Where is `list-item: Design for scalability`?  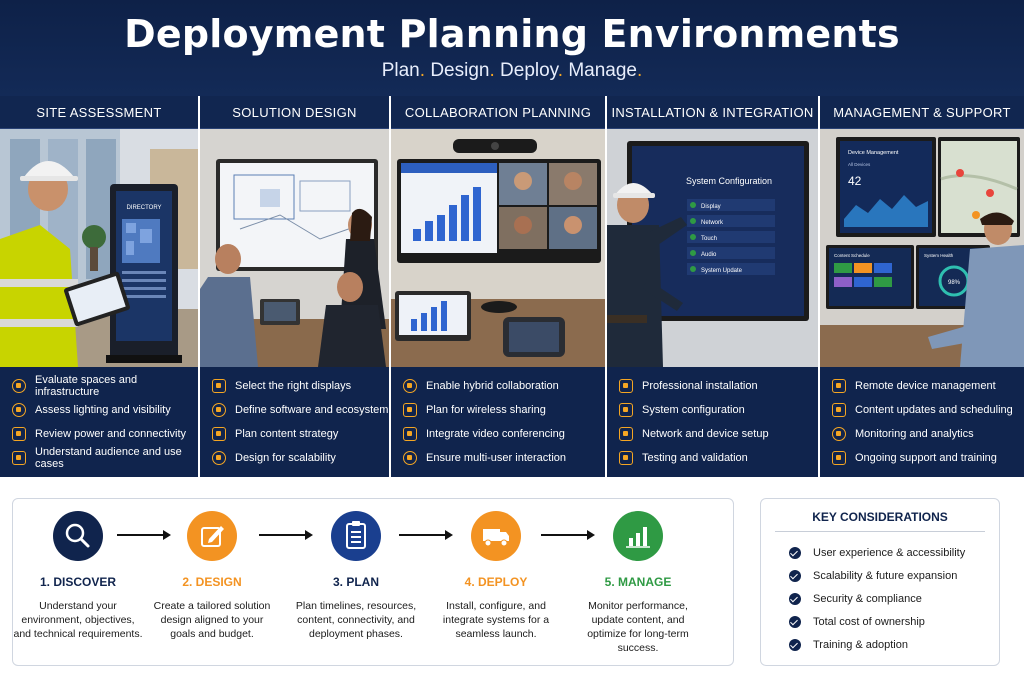
list-item: Design for scalability is located at coordinates (294, 458).